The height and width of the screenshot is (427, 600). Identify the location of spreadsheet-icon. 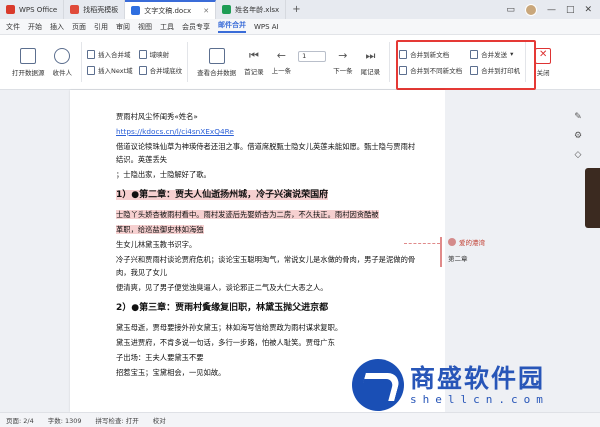
(227, 9).